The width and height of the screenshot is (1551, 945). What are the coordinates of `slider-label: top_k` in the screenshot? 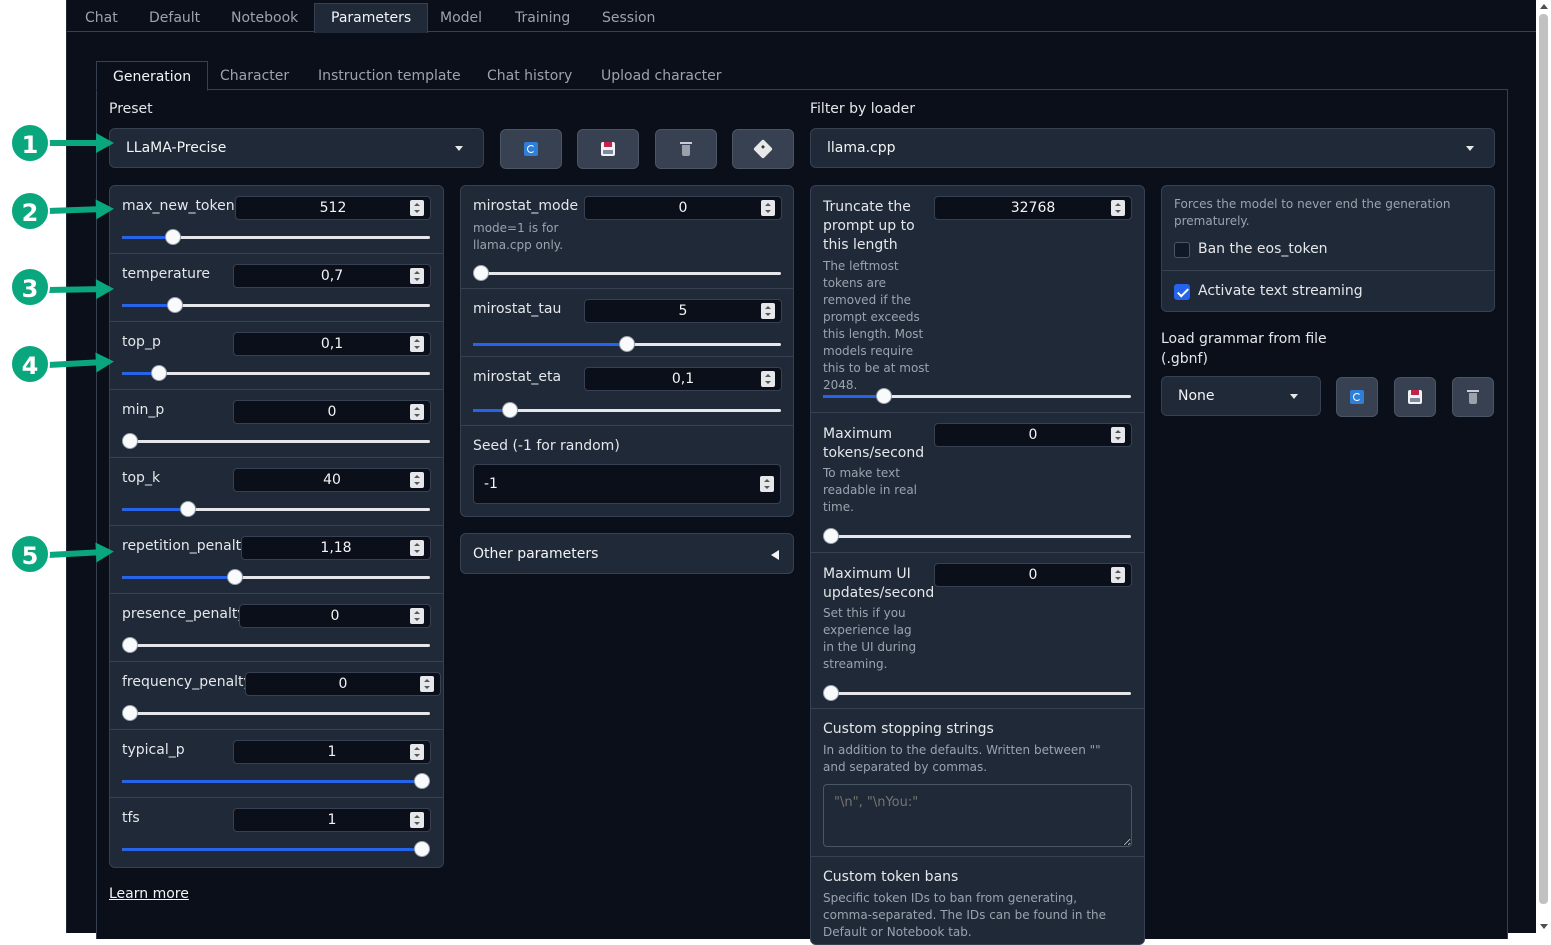 It's located at (141, 478).